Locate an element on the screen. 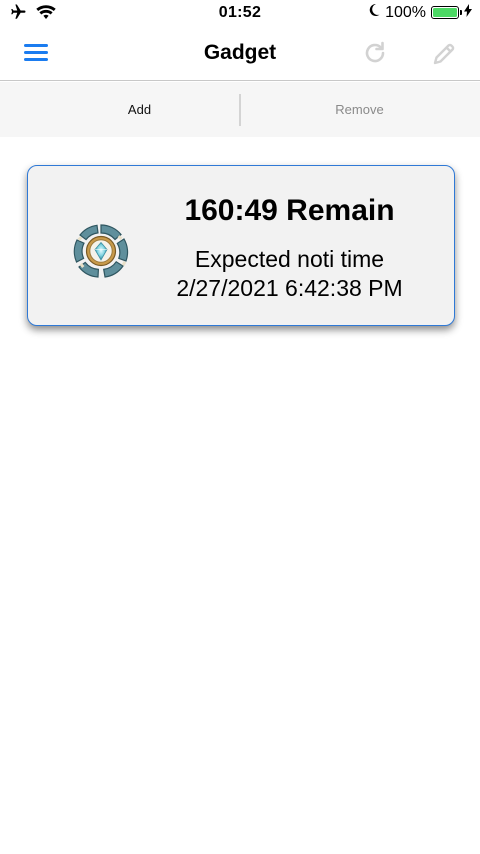  navigation-bar: Gadget is located at coordinates (240, 54).